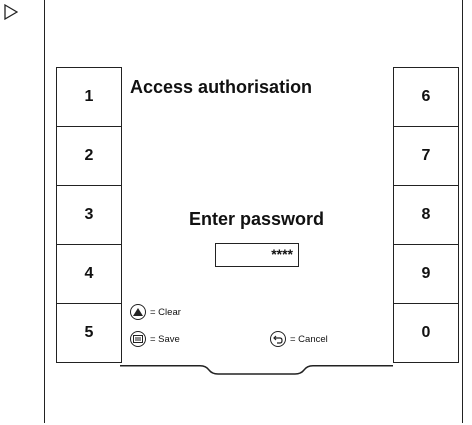 The height and width of the screenshot is (425, 472). Describe the element at coordinates (256, 370) in the screenshot. I see `screen-bottom-edge` at that location.